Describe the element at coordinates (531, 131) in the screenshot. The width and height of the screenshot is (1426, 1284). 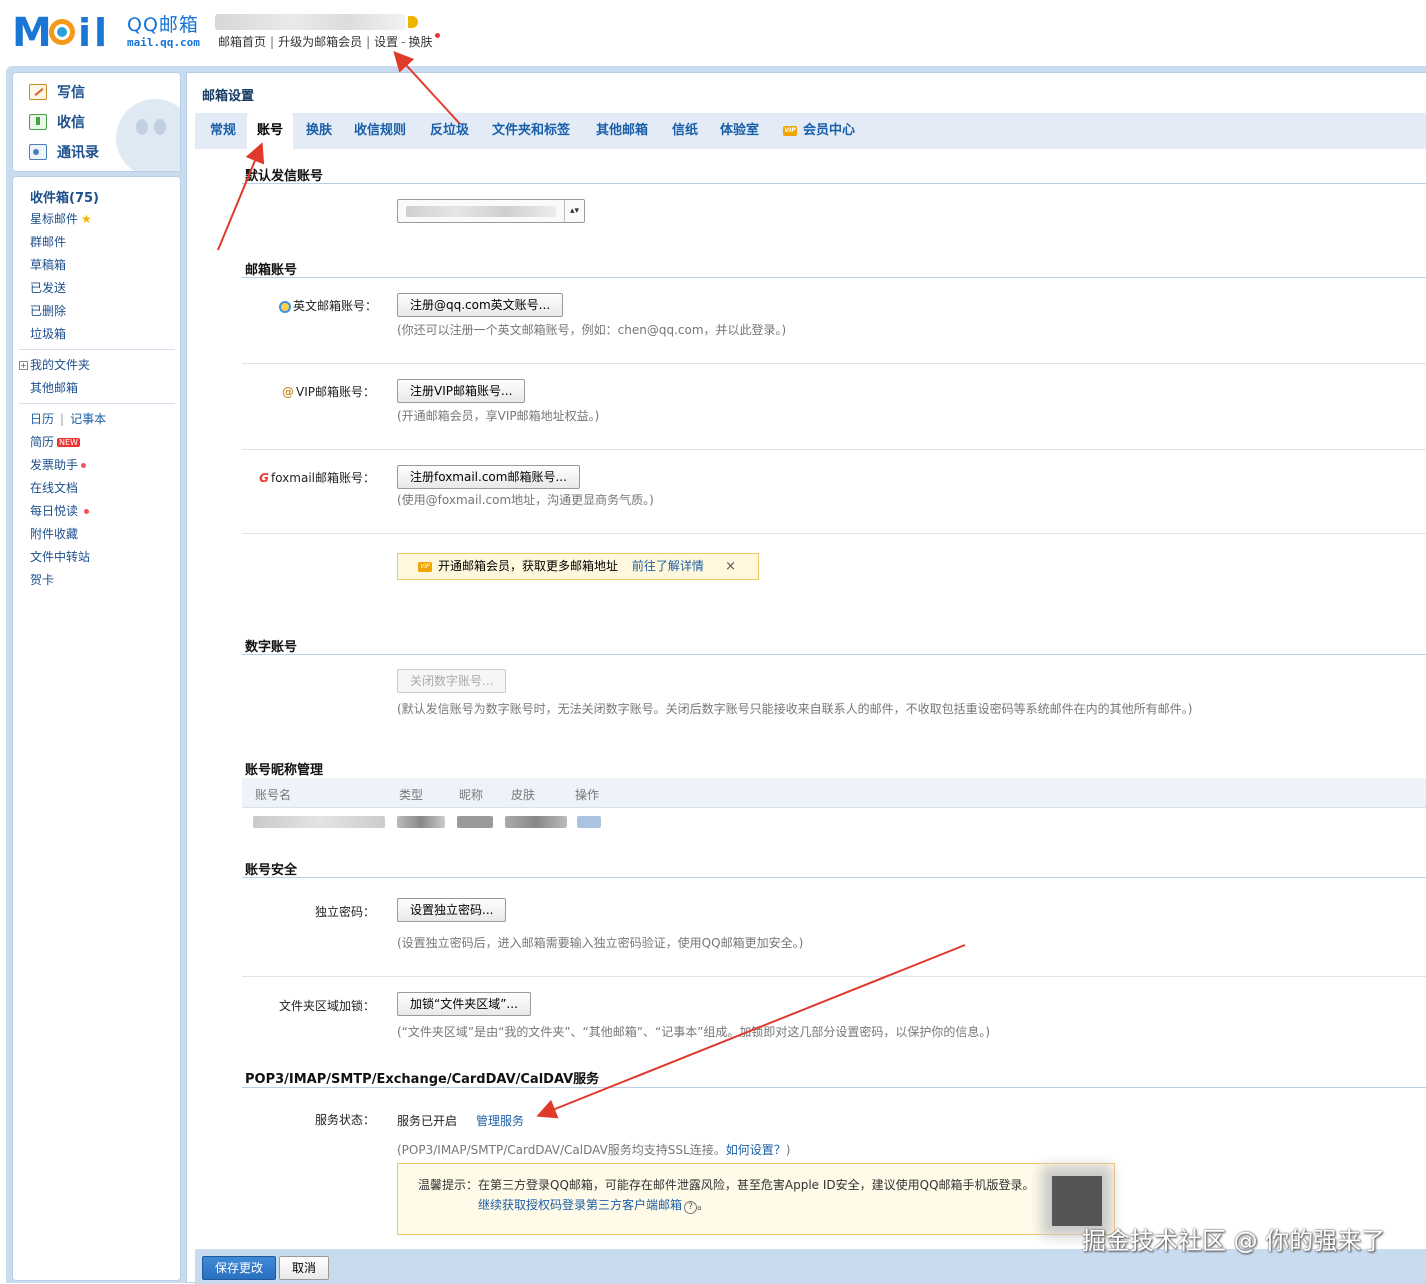
I see `tab-folders-labels: 文件夹和标签` at that location.